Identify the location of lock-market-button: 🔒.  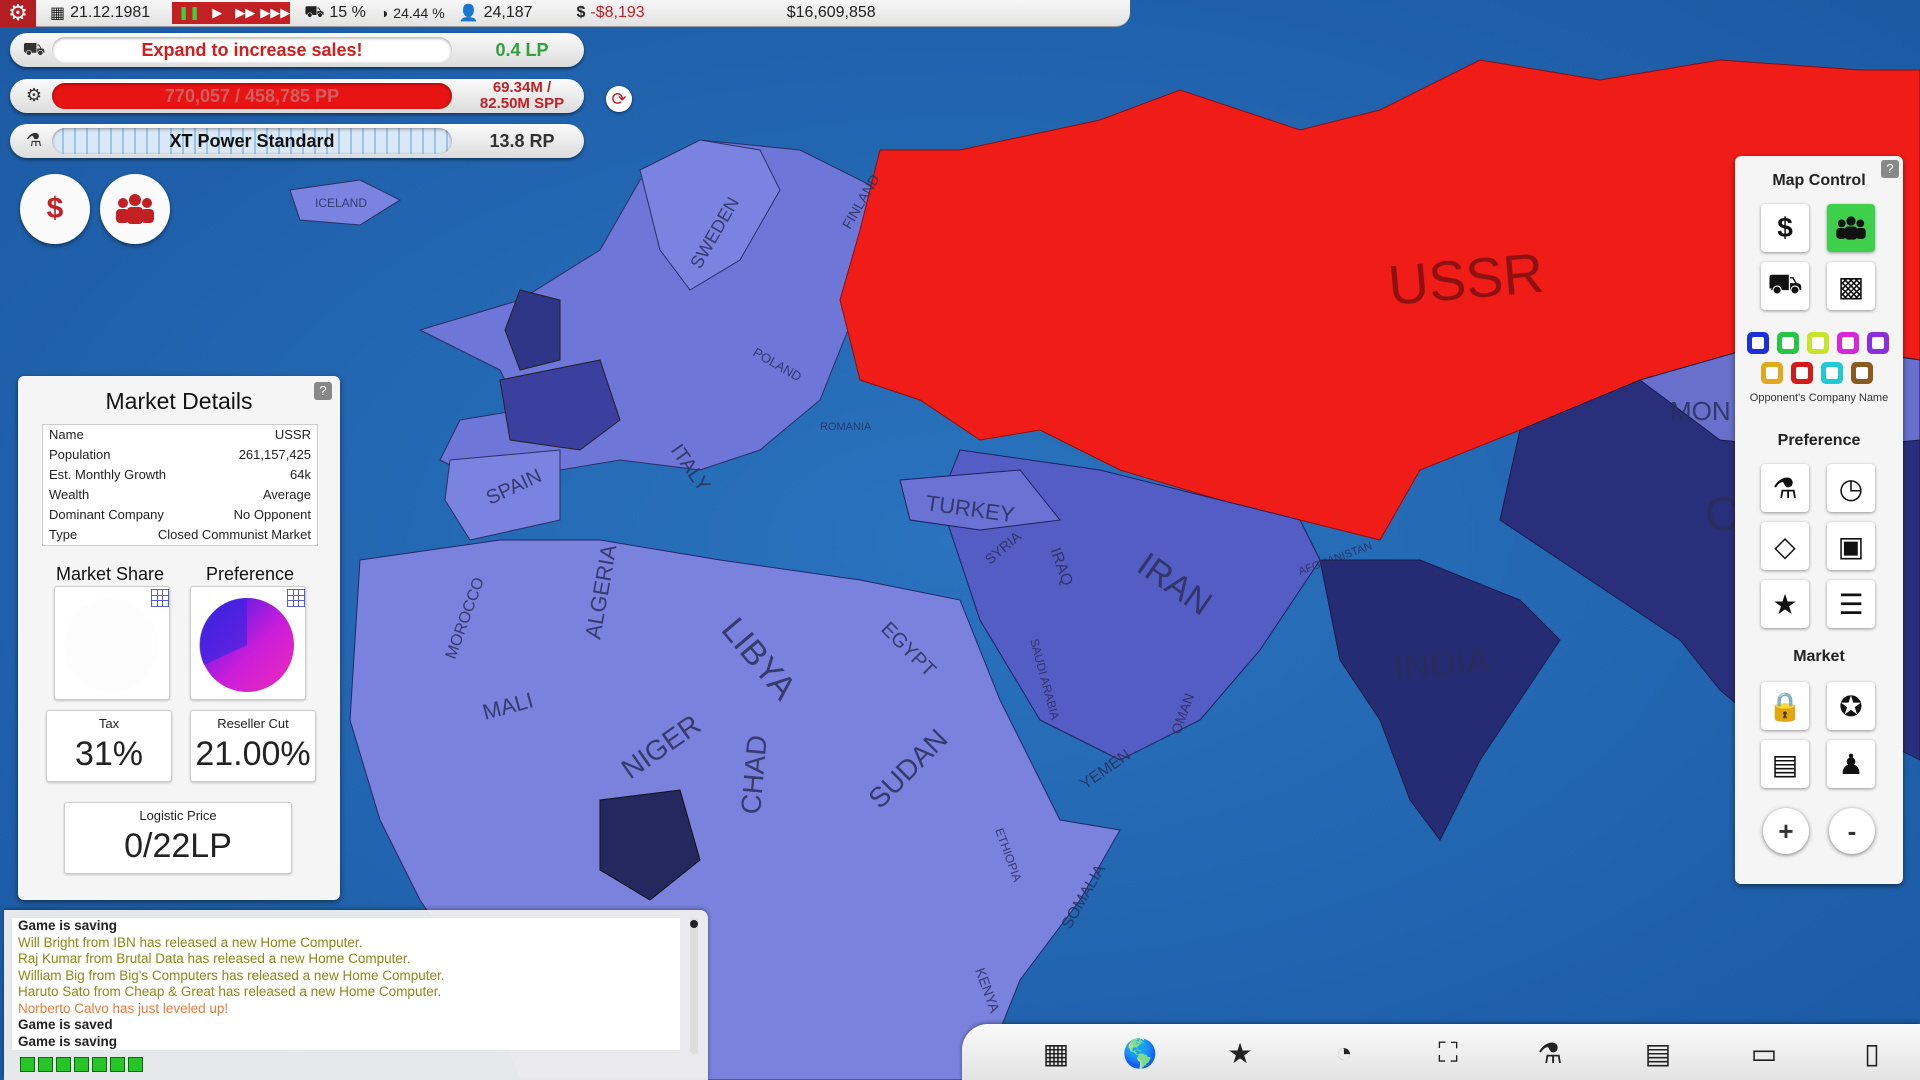
(1785, 706).